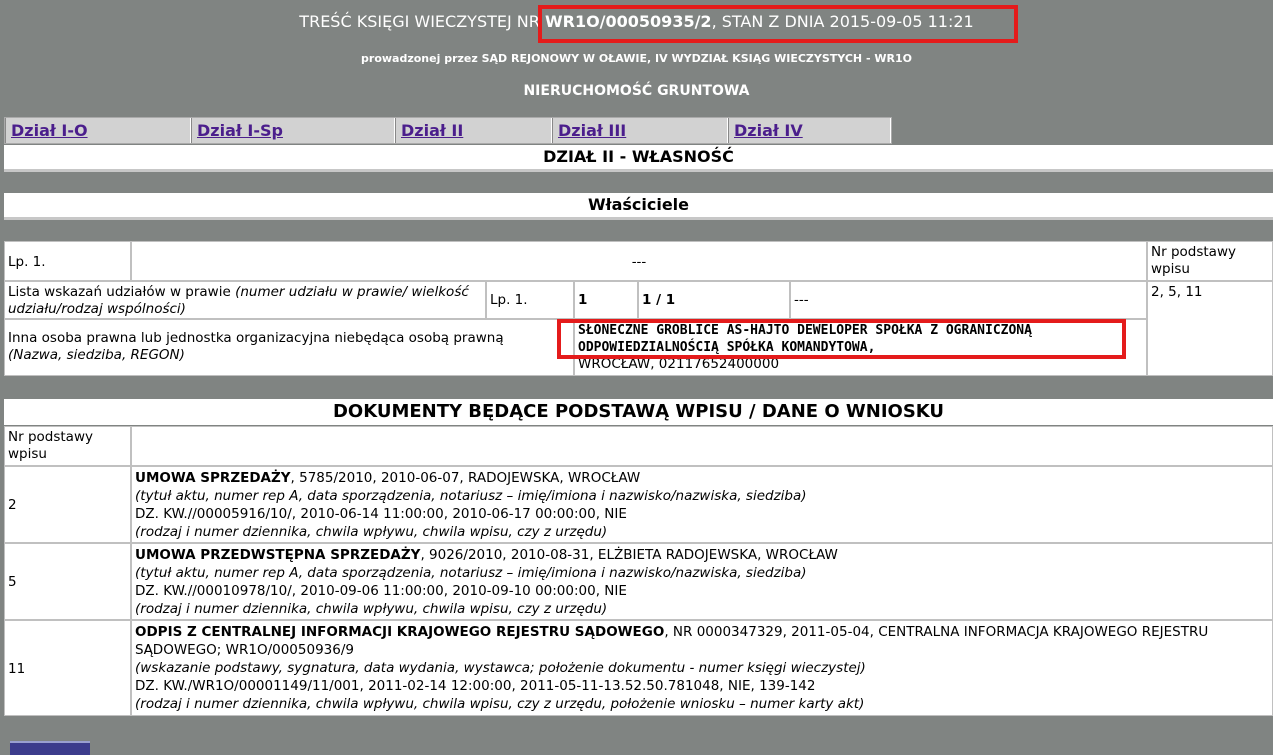 The width and height of the screenshot is (1273, 755). I want to click on doc-row-nr: 2, so click(67, 504).